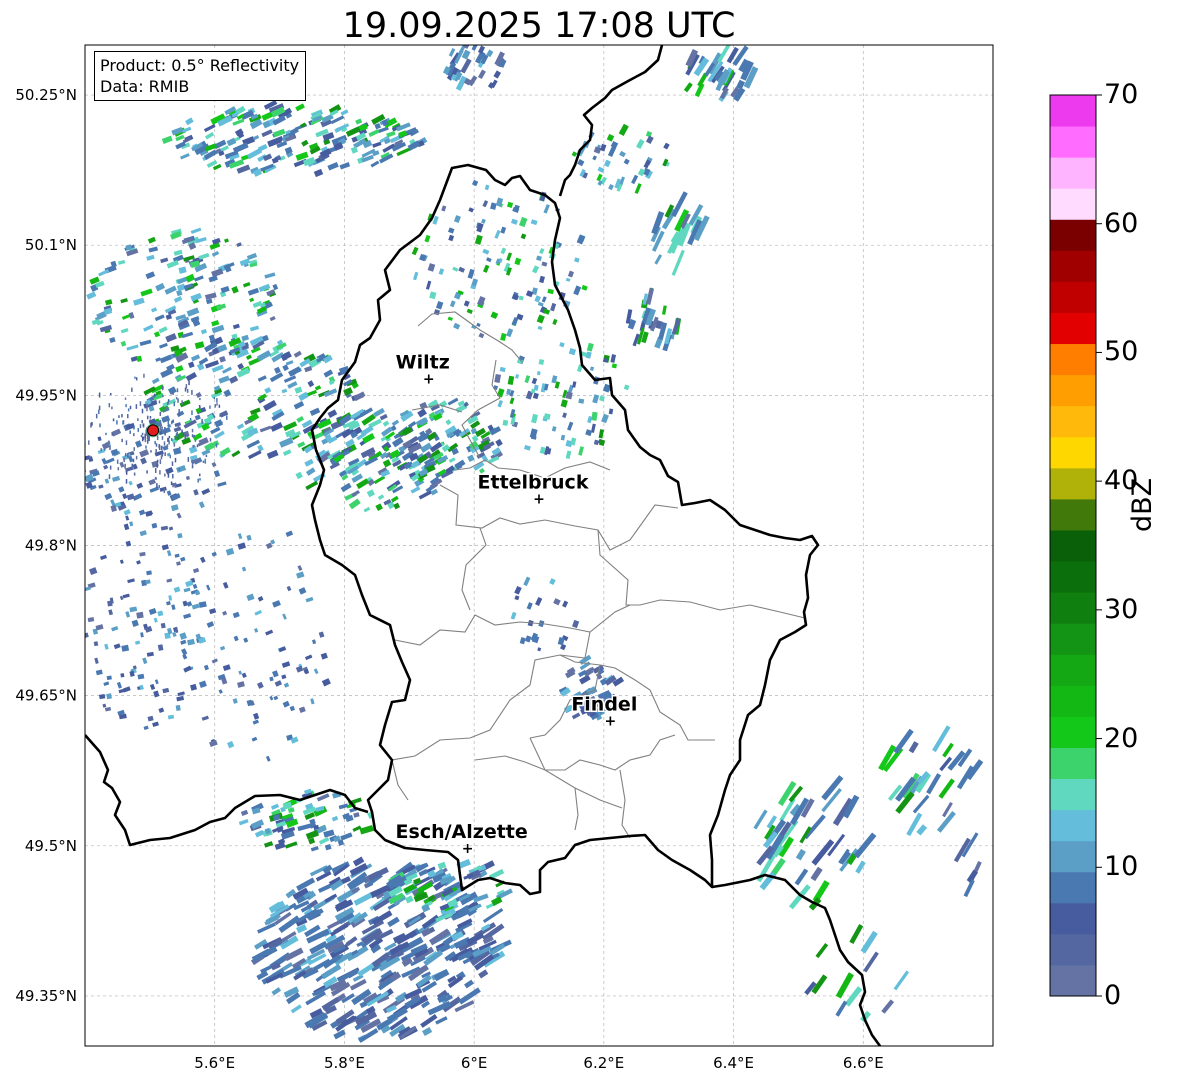 The image size is (1184, 1081). Describe the element at coordinates (200, 65) in the screenshot. I see `product-label: Product: 0.5° Reflectivity` at that location.